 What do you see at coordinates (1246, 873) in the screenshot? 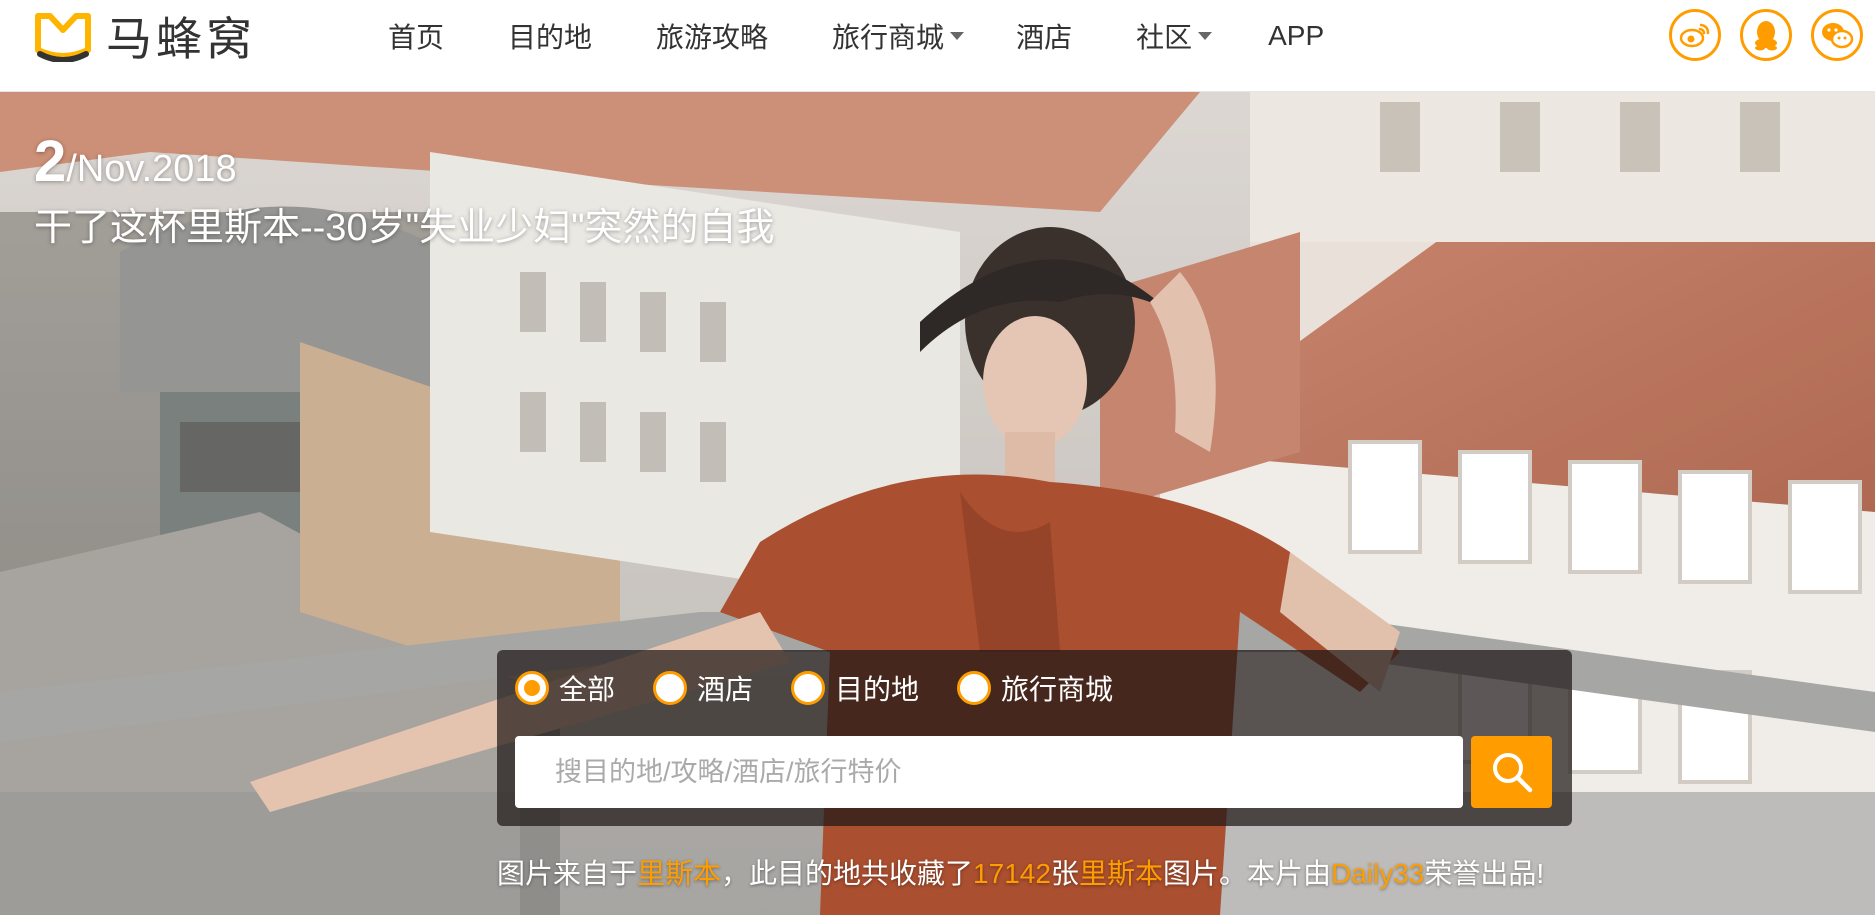
I see `credit-text: 图片。本片由` at bounding box center [1246, 873].